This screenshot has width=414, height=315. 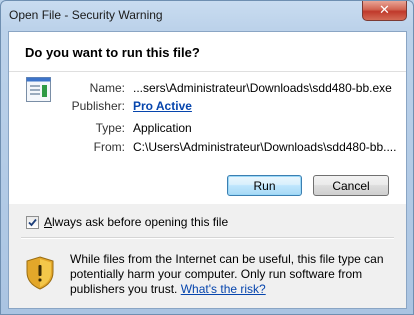 I want to click on title-bar: Open File - Security Warning ✕, so click(x=207, y=16).